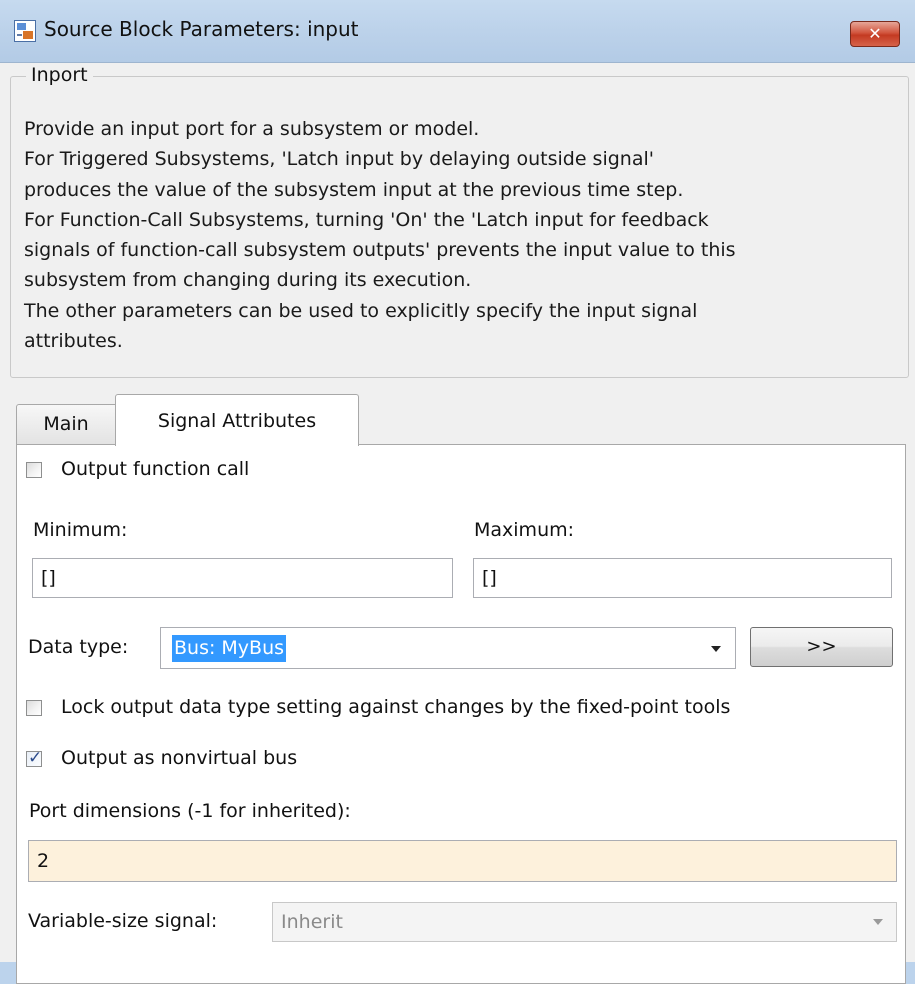 This screenshot has width=915, height=984. What do you see at coordinates (524, 530) in the screenshot?
I see `maximum-label: Maximum:` at bounding box center [524, 530].